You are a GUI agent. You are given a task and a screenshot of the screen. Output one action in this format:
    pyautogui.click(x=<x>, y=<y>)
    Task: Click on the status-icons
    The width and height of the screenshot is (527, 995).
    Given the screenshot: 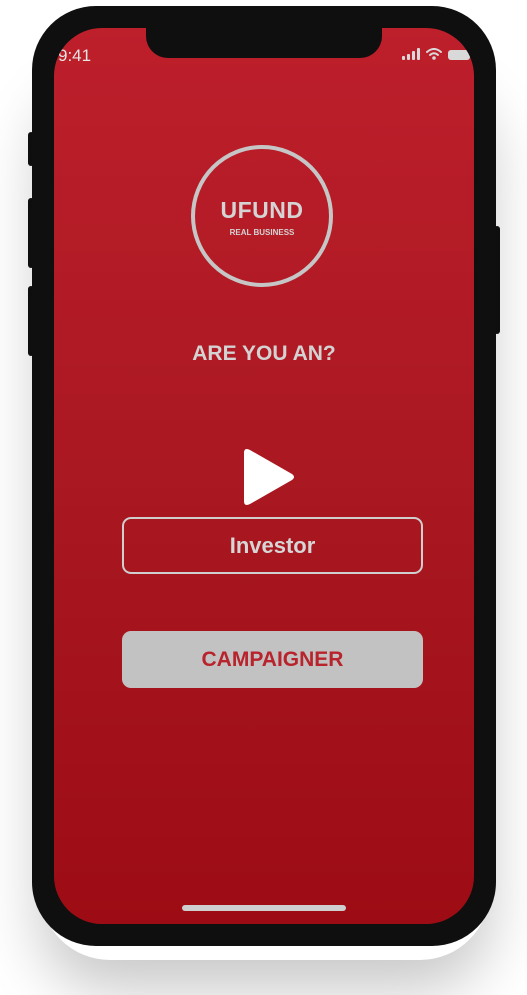 What is the action you would take?
    pyautogui.click(x=436, y=54)
    